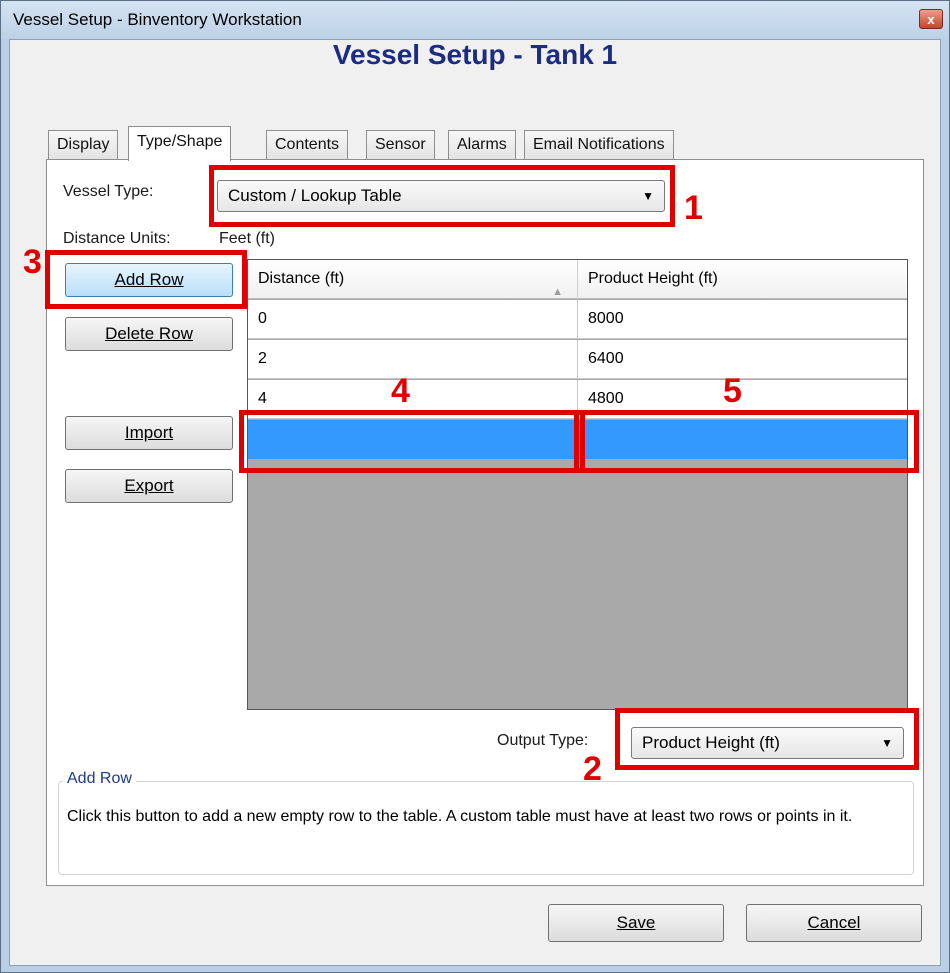 The height and width of the screenshot is (973, 950). I want to click on annotation-number-1: 1, so click(693, 208).